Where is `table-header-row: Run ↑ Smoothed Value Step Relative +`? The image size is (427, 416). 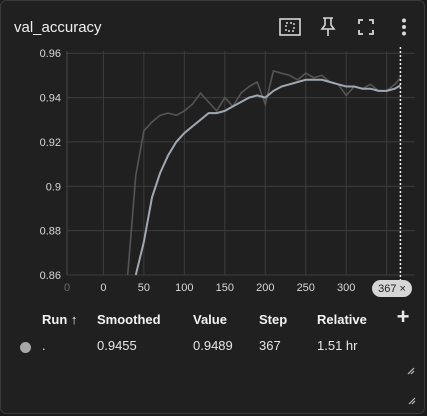 table-header-row: Run ↑ Smoothed Value Step Relative + is located at coordinates (213, 319).